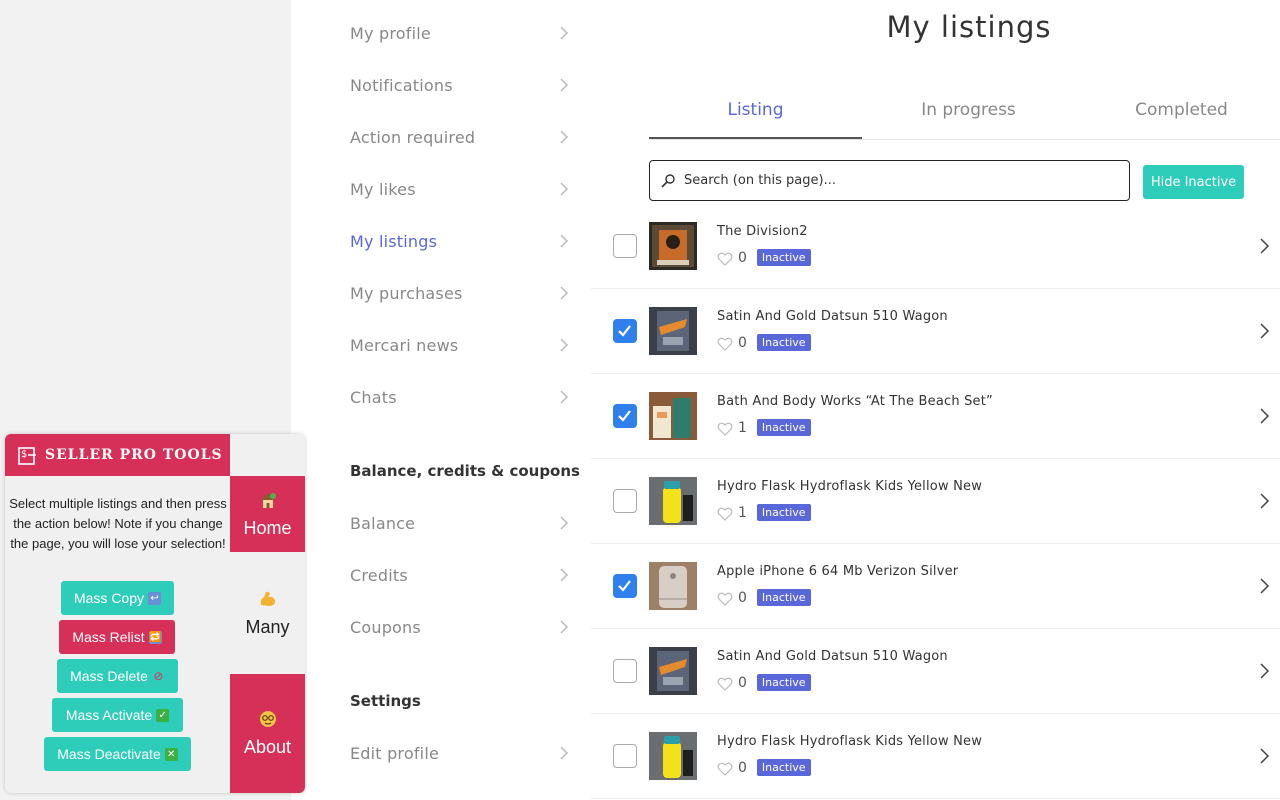 The width and height of the screenshot is (1280, 800). Describe the element at coordinates (461, 753) in the screenshot. I see `sidebar-item-edit-profile: Edit profile` at that location.